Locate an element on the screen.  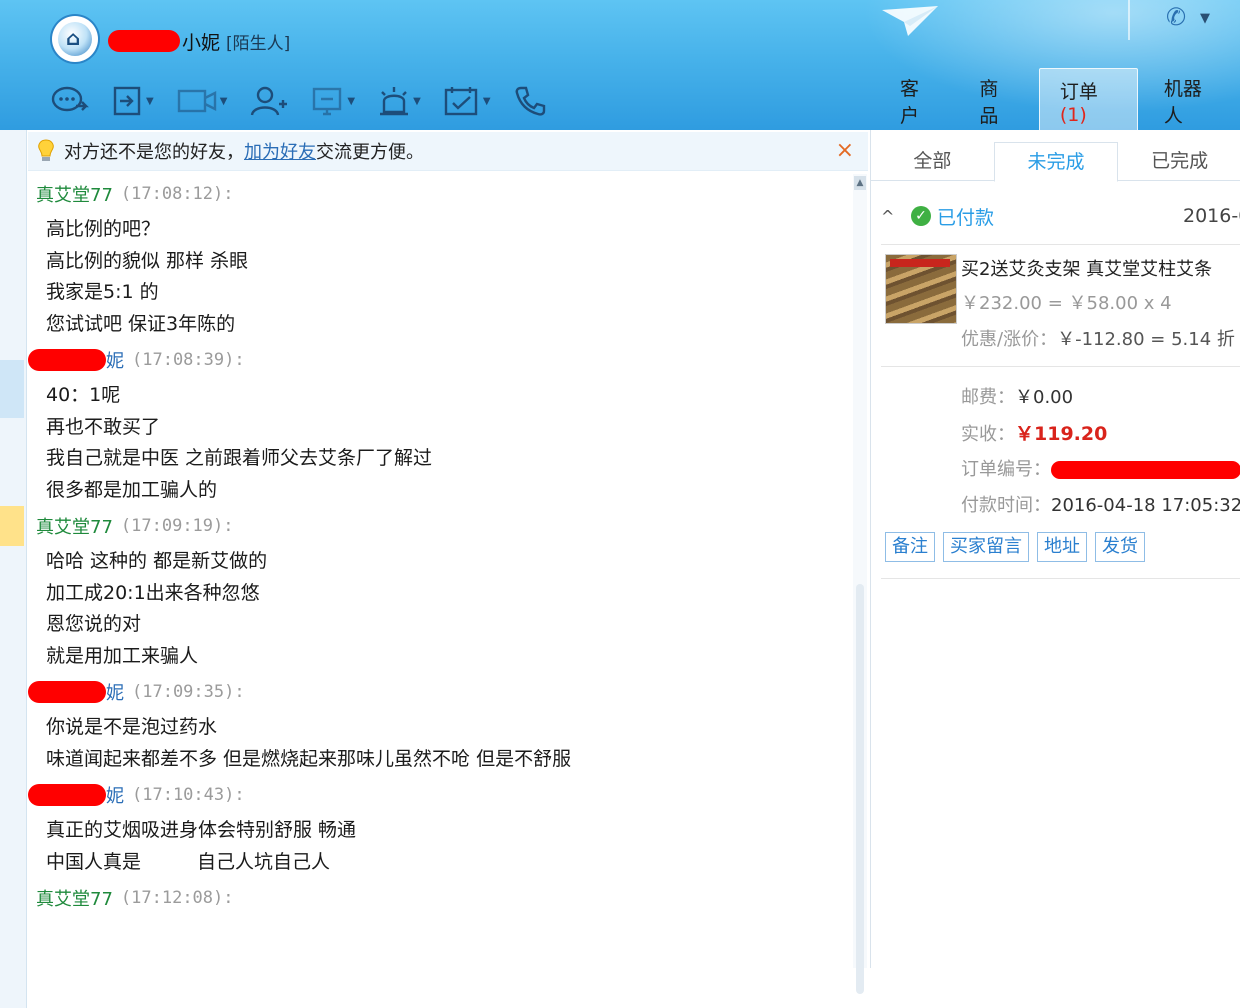
selected-contact-marker is located at coordinates (12, 389).